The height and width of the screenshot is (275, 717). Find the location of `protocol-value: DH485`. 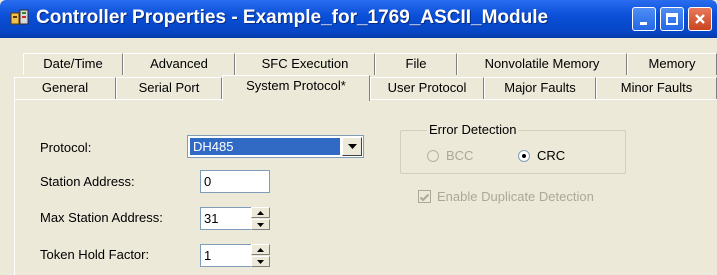

protocol-value: DH485 is located at coordinates (265, 146).